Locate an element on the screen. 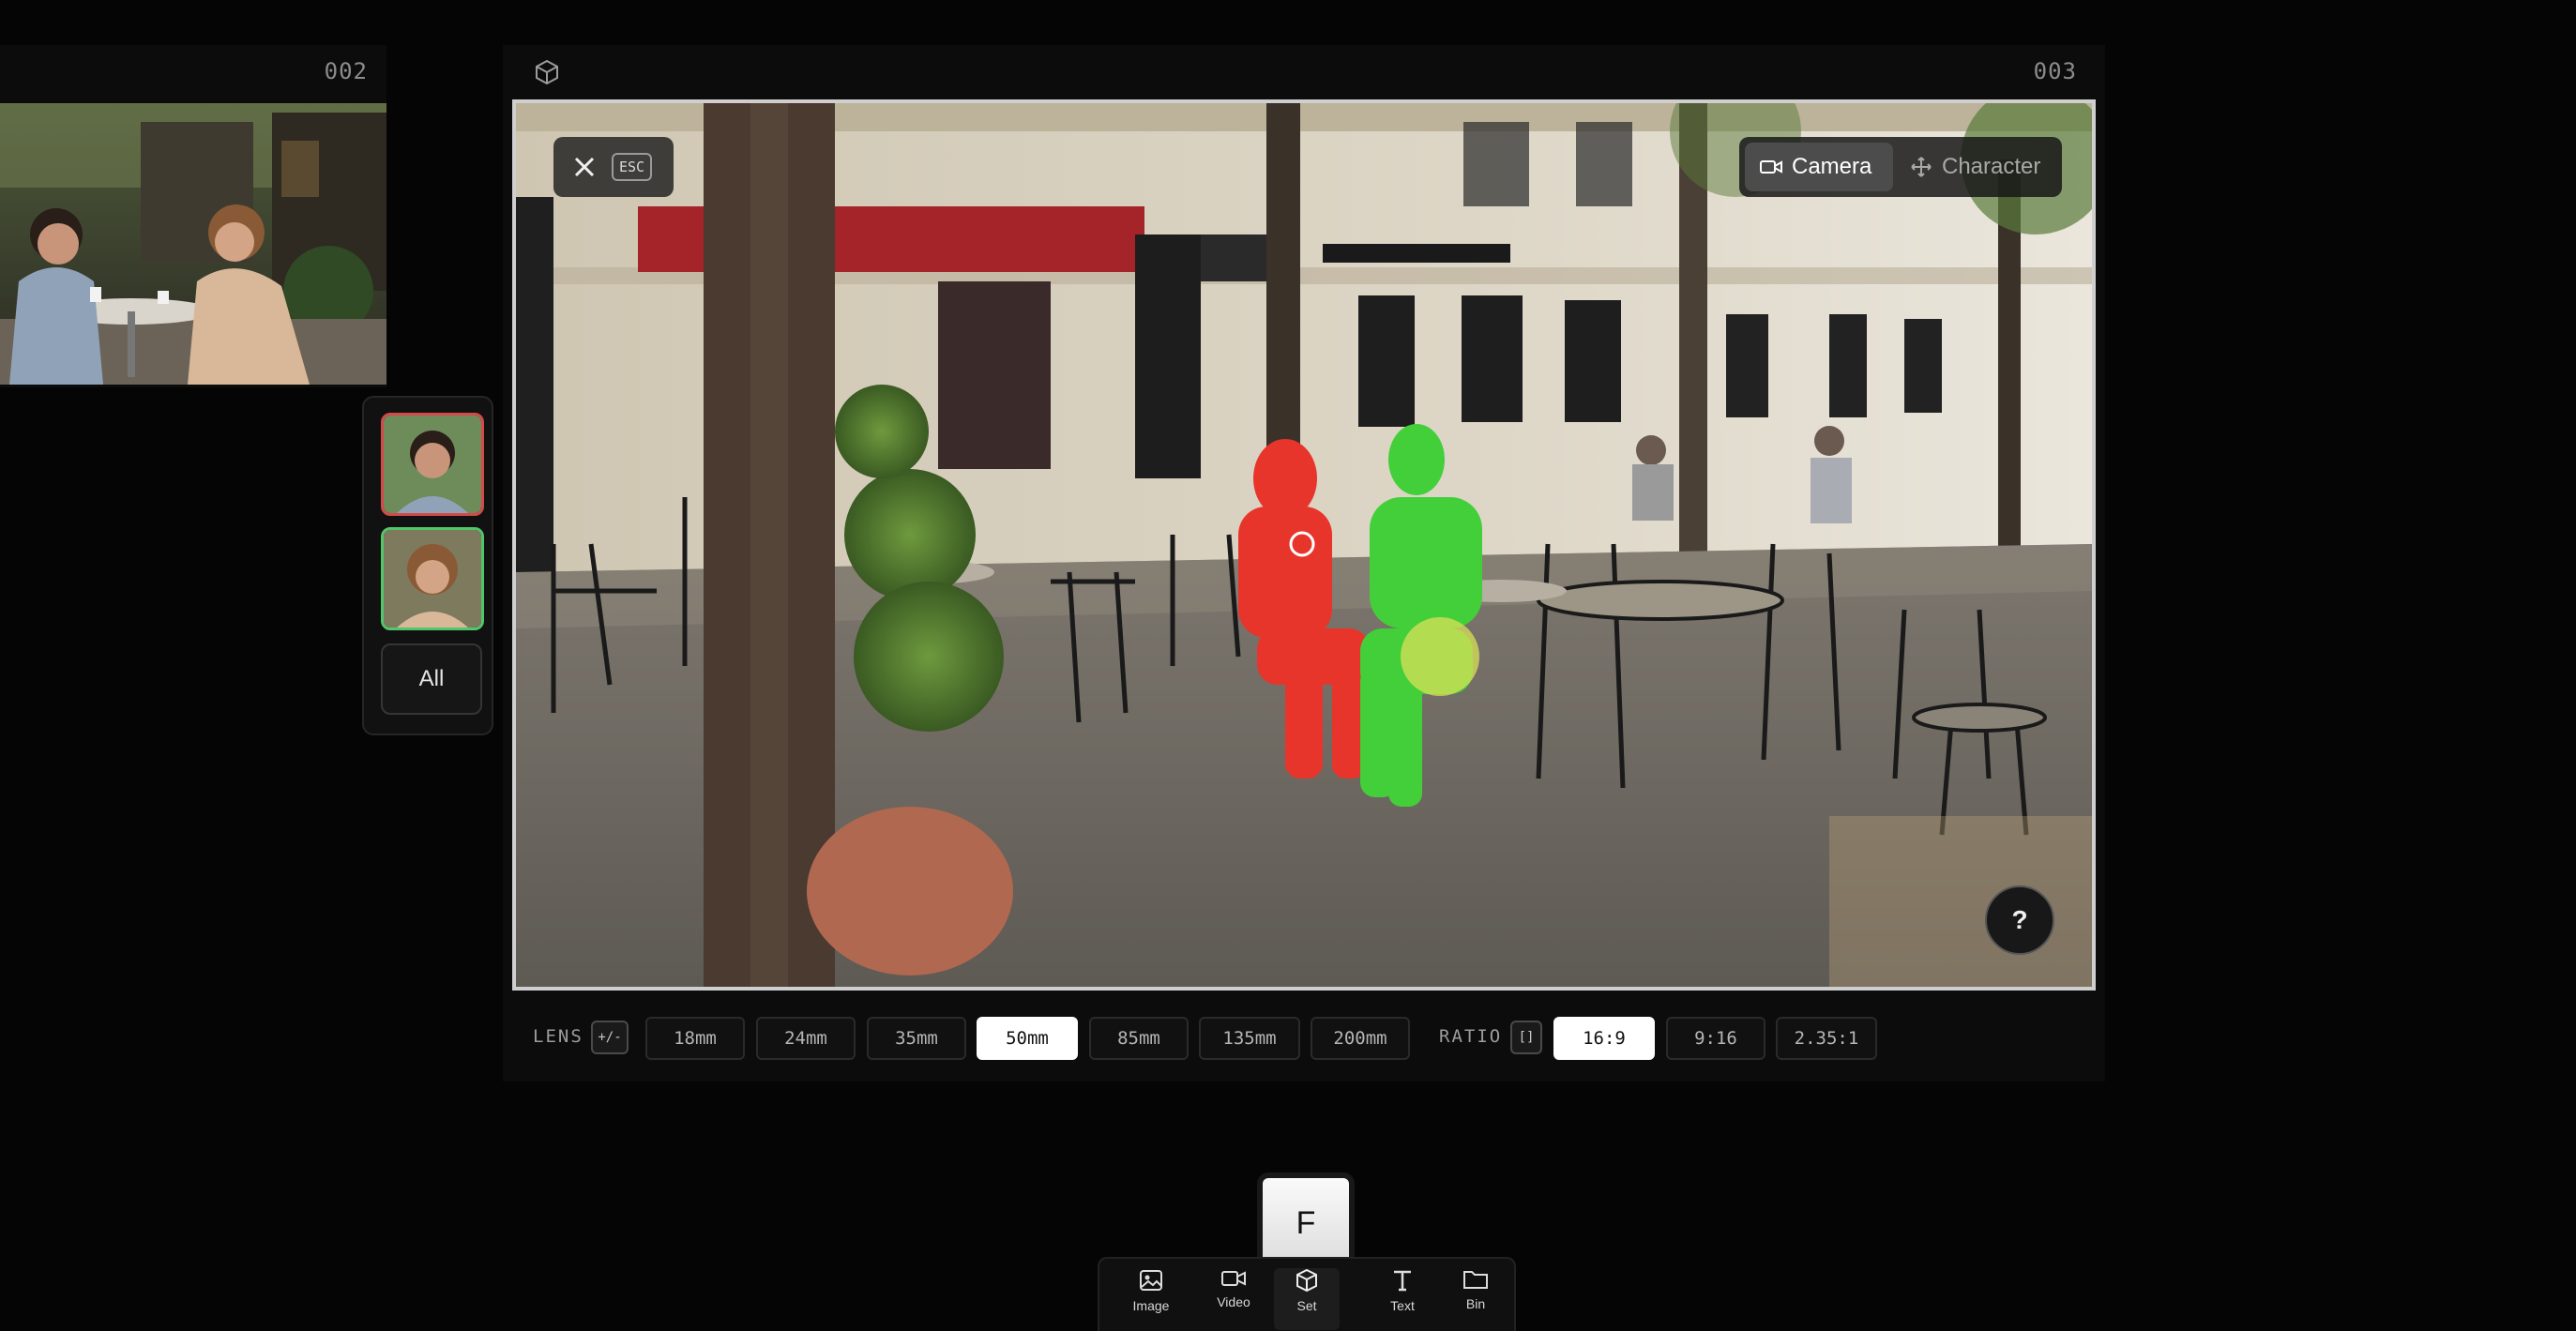  dock-label: Text is located at coordinates (1402, 1305).